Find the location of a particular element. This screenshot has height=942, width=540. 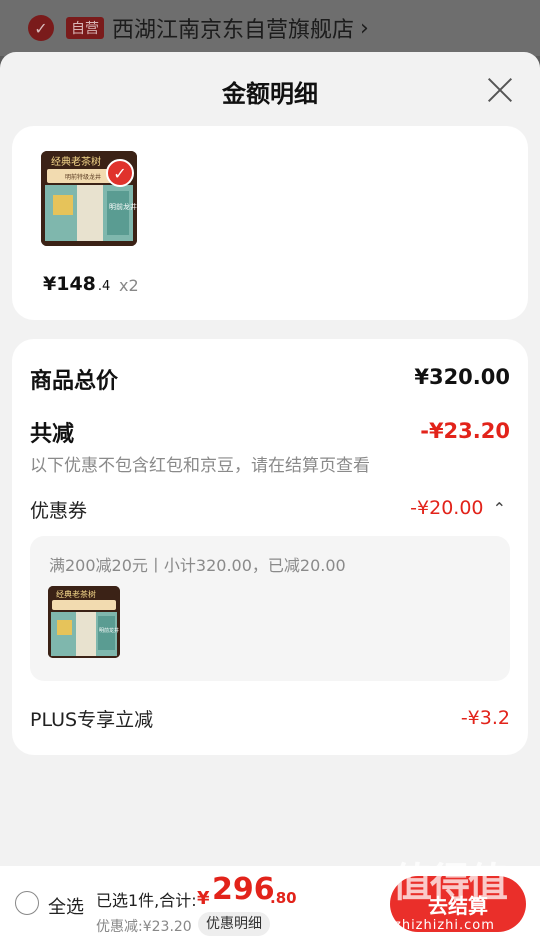

product-selected-check-icon: ✓ is located at coordinates (120, 173).